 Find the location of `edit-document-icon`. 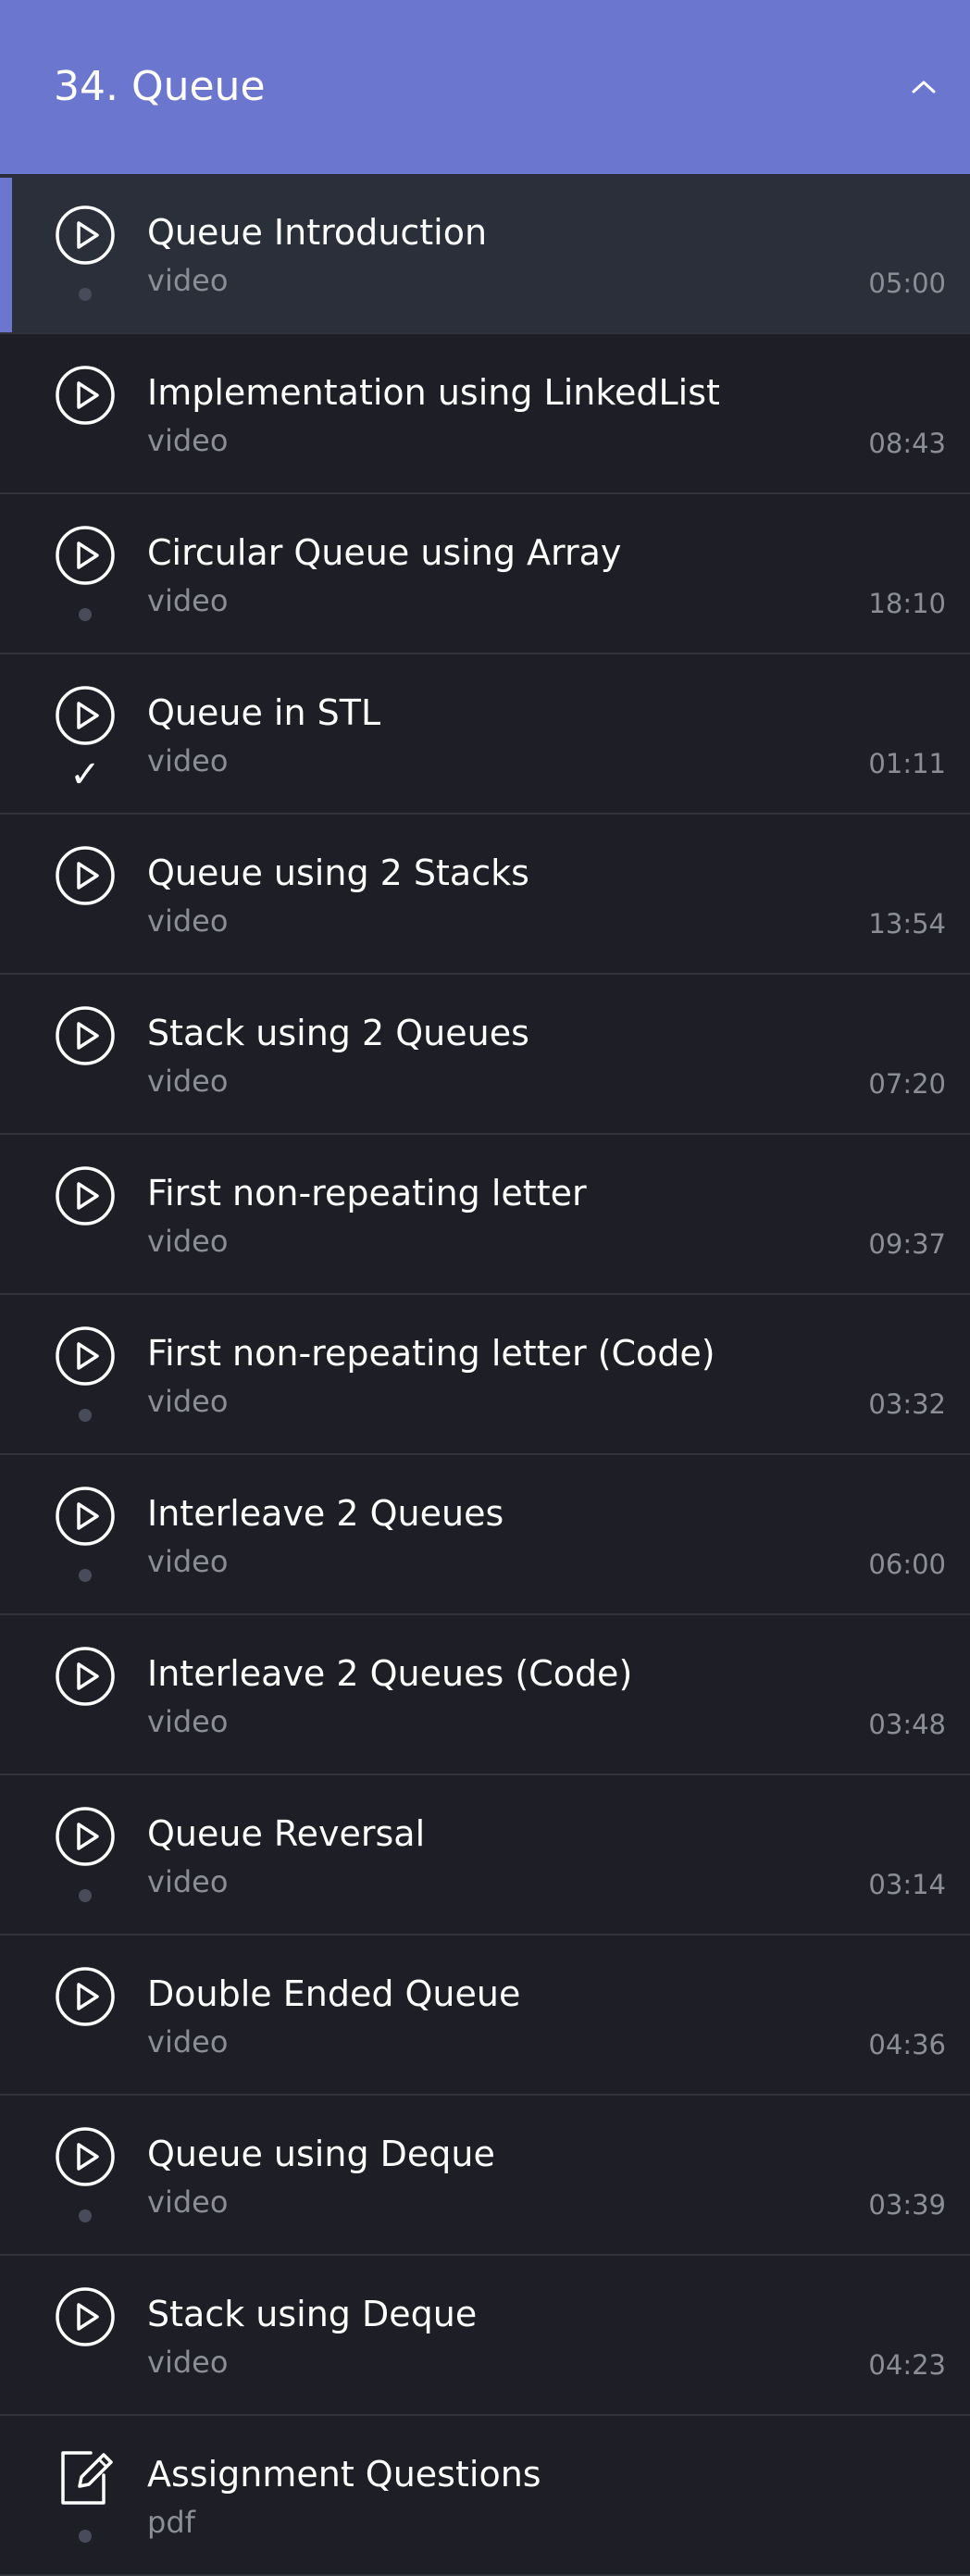

edit-document-icon is located at coordinates (85, 2476).